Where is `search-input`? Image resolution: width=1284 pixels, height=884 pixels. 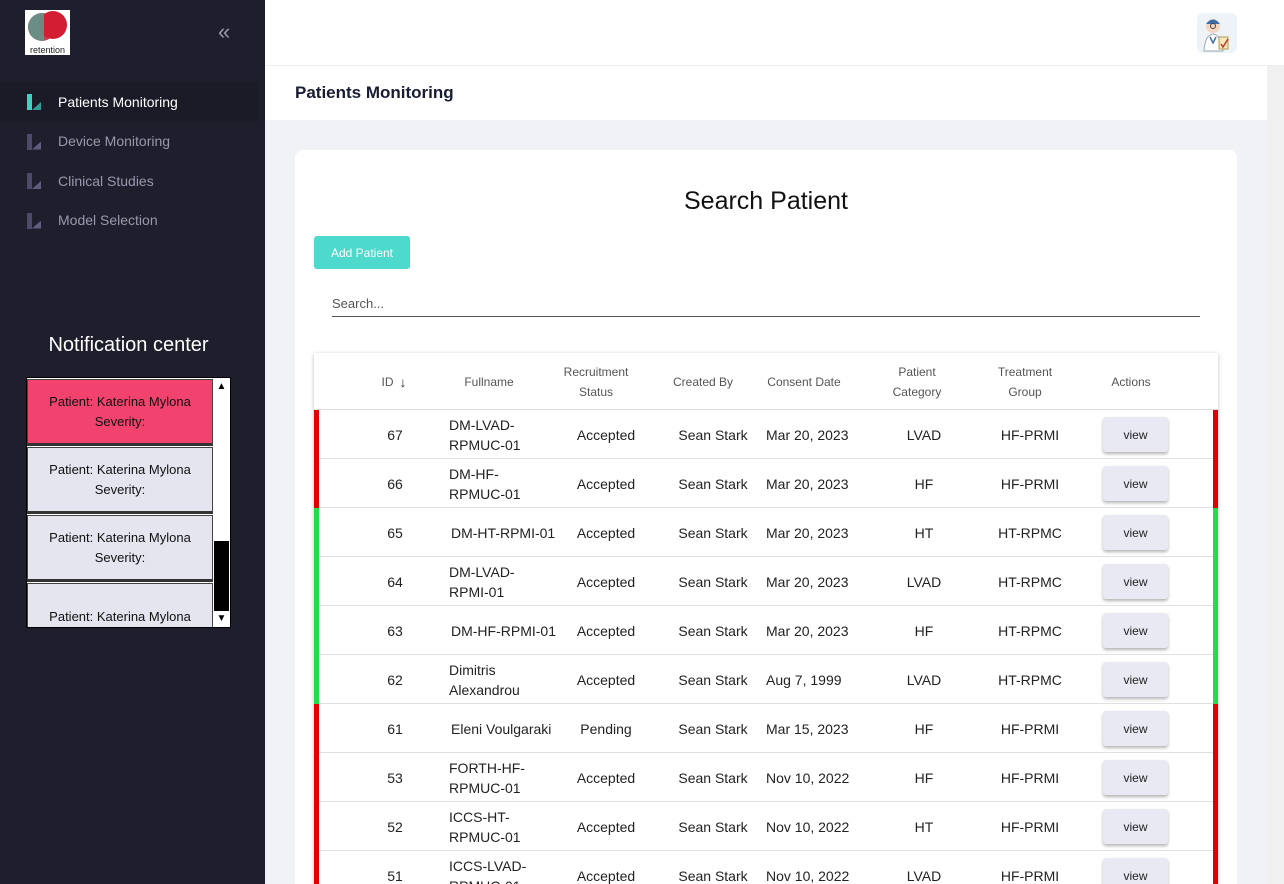 search-input is located at coordinates (766, 304).